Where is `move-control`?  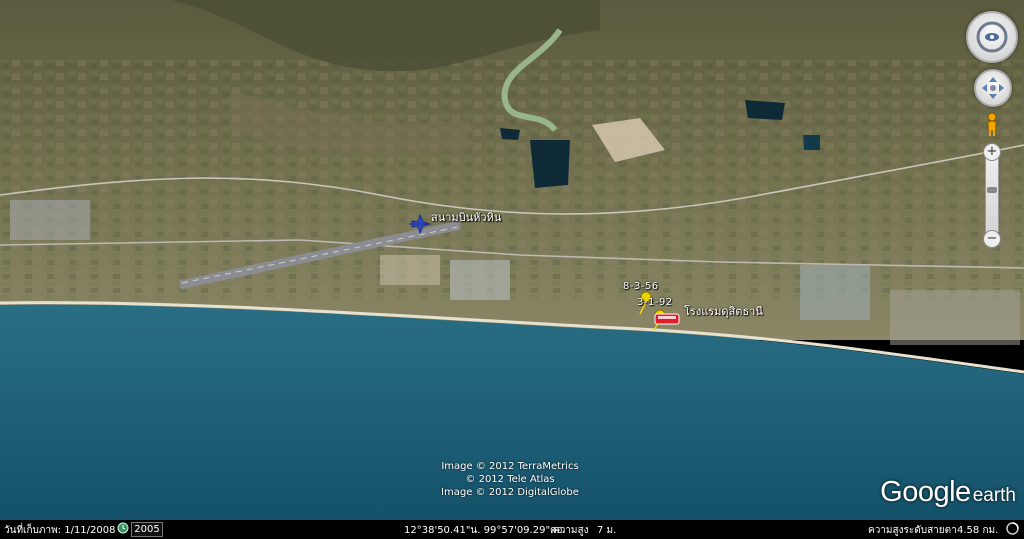 move-control is located at coordinates (993, 88).